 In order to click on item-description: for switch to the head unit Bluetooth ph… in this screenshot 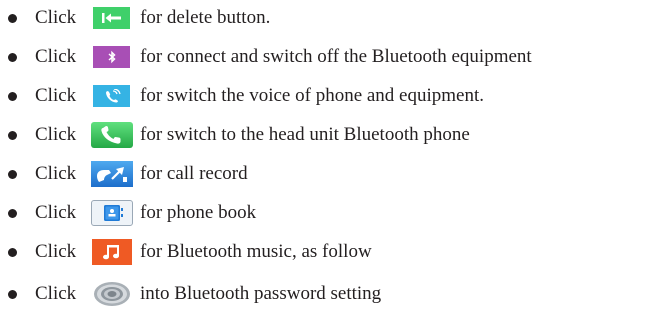, I will do `click(305, 134)`.